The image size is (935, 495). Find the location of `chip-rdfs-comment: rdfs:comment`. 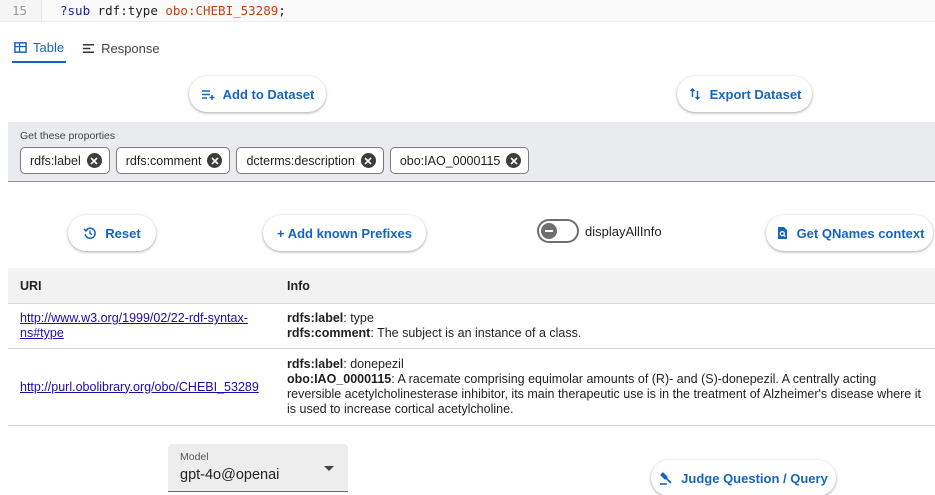

chip-rdfs-comment: rdfs:comment is located at coordinates (173, 160).